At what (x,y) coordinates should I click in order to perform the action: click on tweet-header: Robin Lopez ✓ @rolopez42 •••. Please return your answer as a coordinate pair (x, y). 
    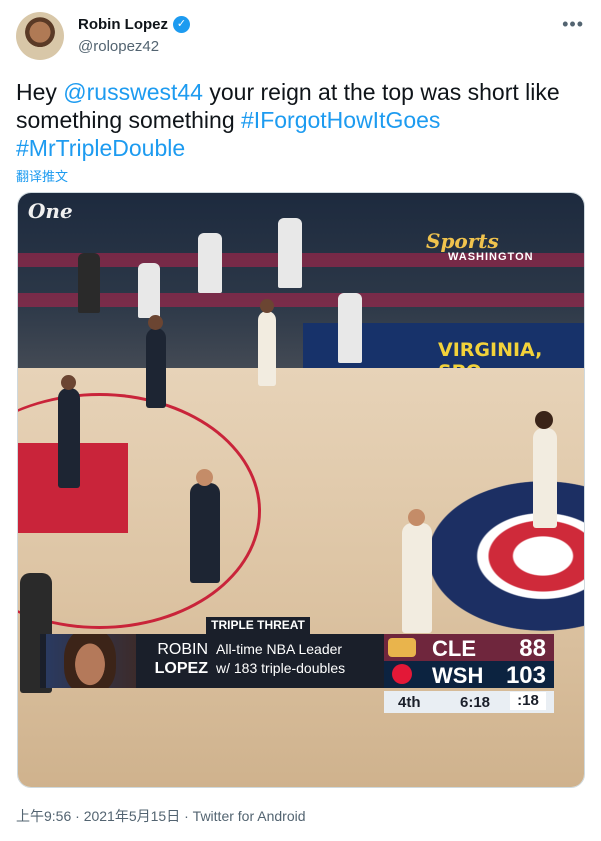
    Looking at the image, I should click on (301, 37).